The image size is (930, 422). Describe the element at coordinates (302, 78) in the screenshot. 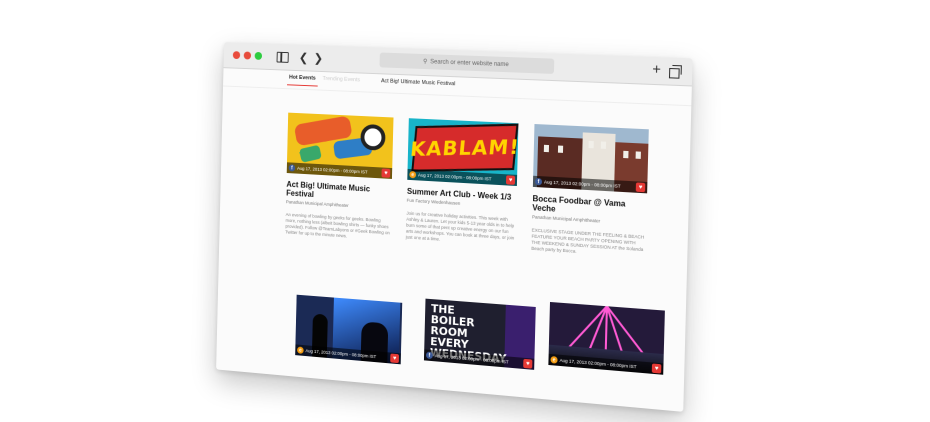

I see `tab-hot-events: Hot Events` at that location.